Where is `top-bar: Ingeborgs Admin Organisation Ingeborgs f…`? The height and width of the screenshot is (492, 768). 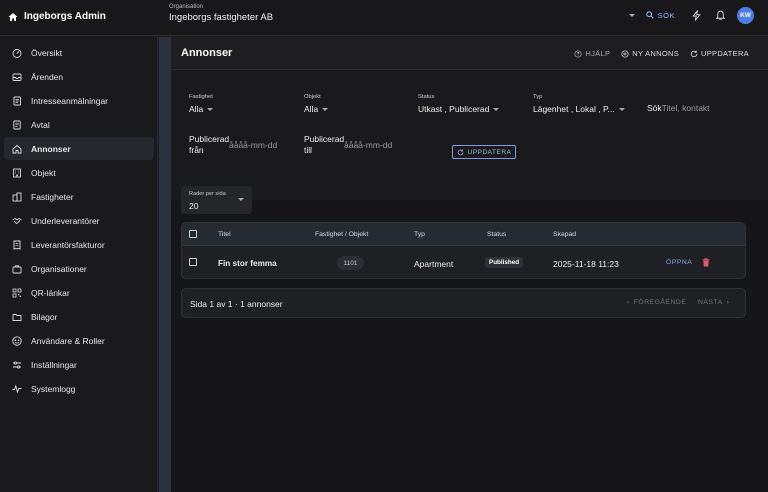
top-bar: Ingeborgs Admin Organisation Ingeborgs f… is located at coordinates (384, 18).